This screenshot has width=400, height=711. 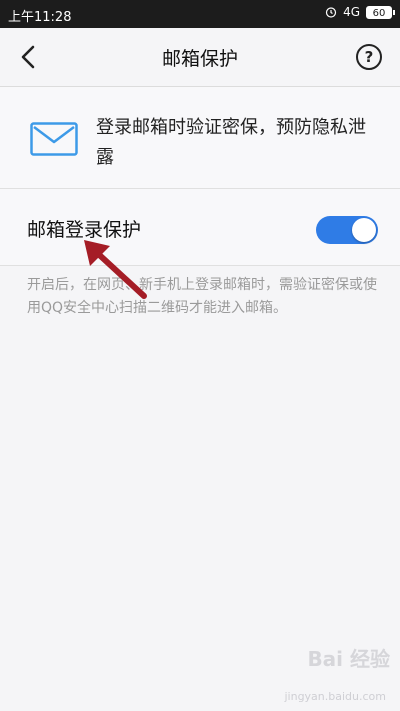 I want to click on mail-icon, so click(x=54, y=139).